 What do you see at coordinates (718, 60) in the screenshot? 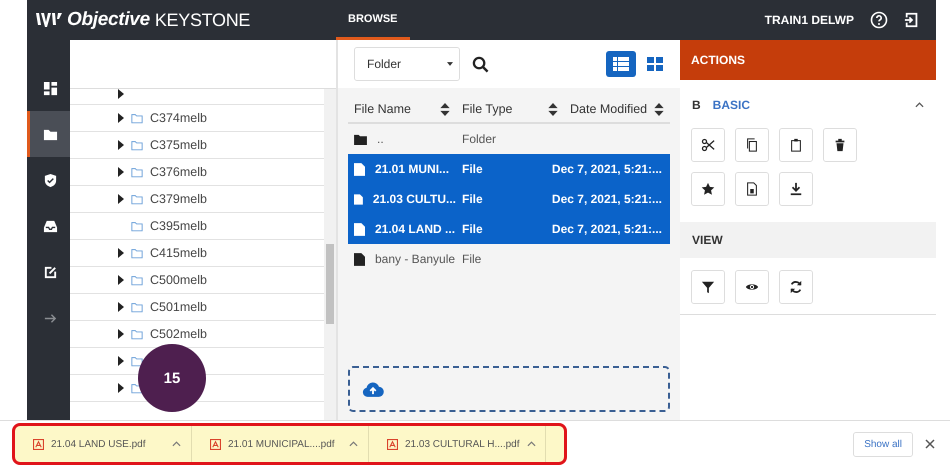
I see `panel-title: ACTIONS` at bounding box center [718, 60].